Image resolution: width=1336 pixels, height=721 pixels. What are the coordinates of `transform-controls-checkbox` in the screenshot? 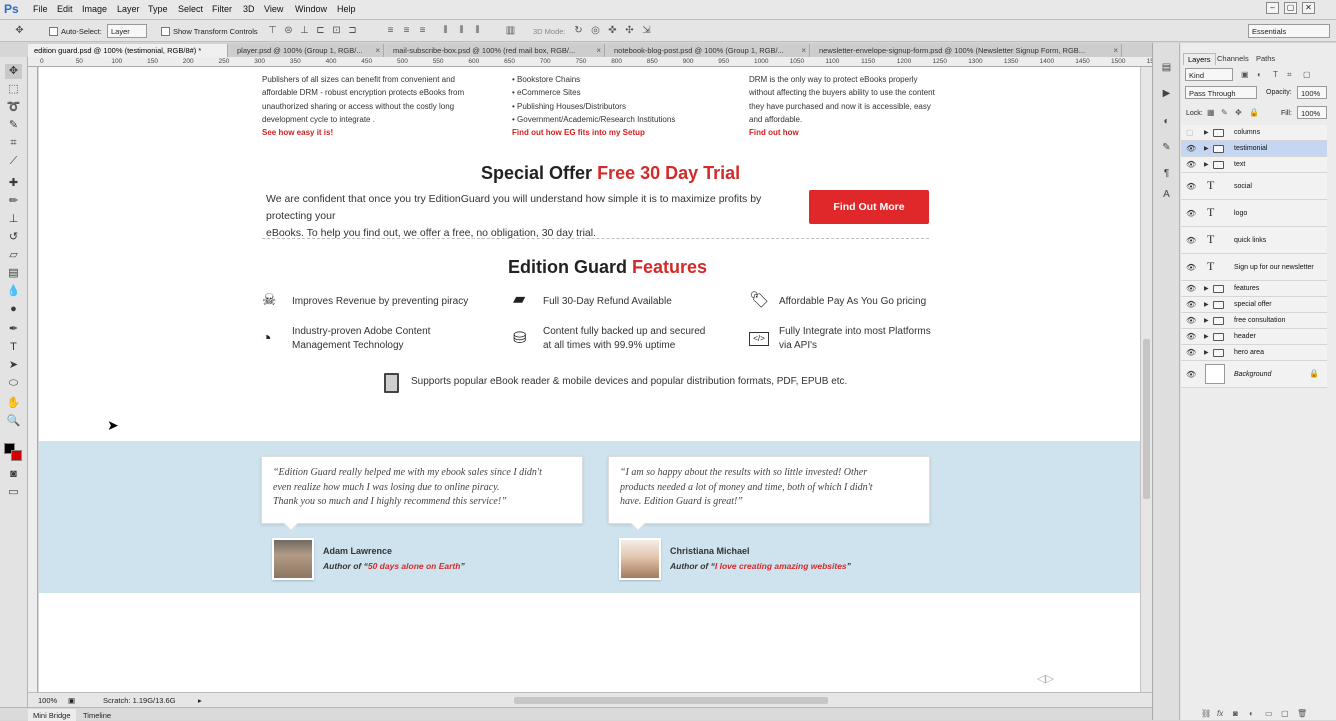 It's located at (165, 31).